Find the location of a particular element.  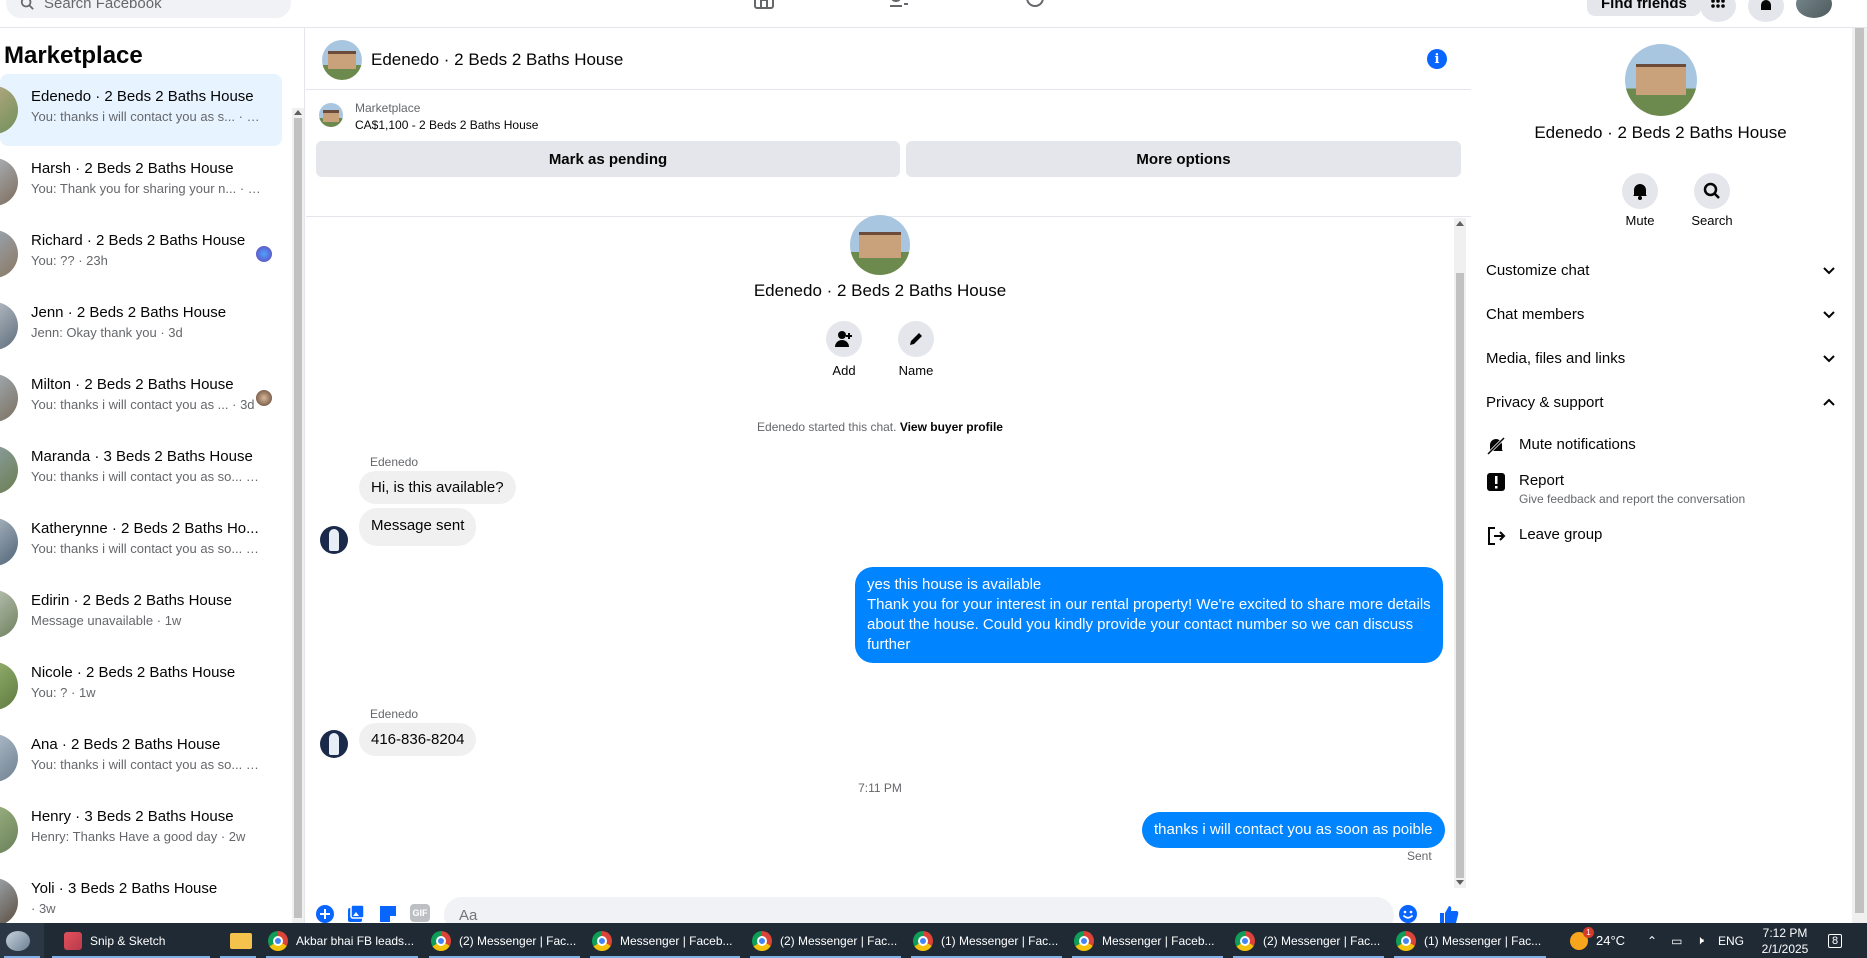

snip-icon is located at coordinates (73, 940).